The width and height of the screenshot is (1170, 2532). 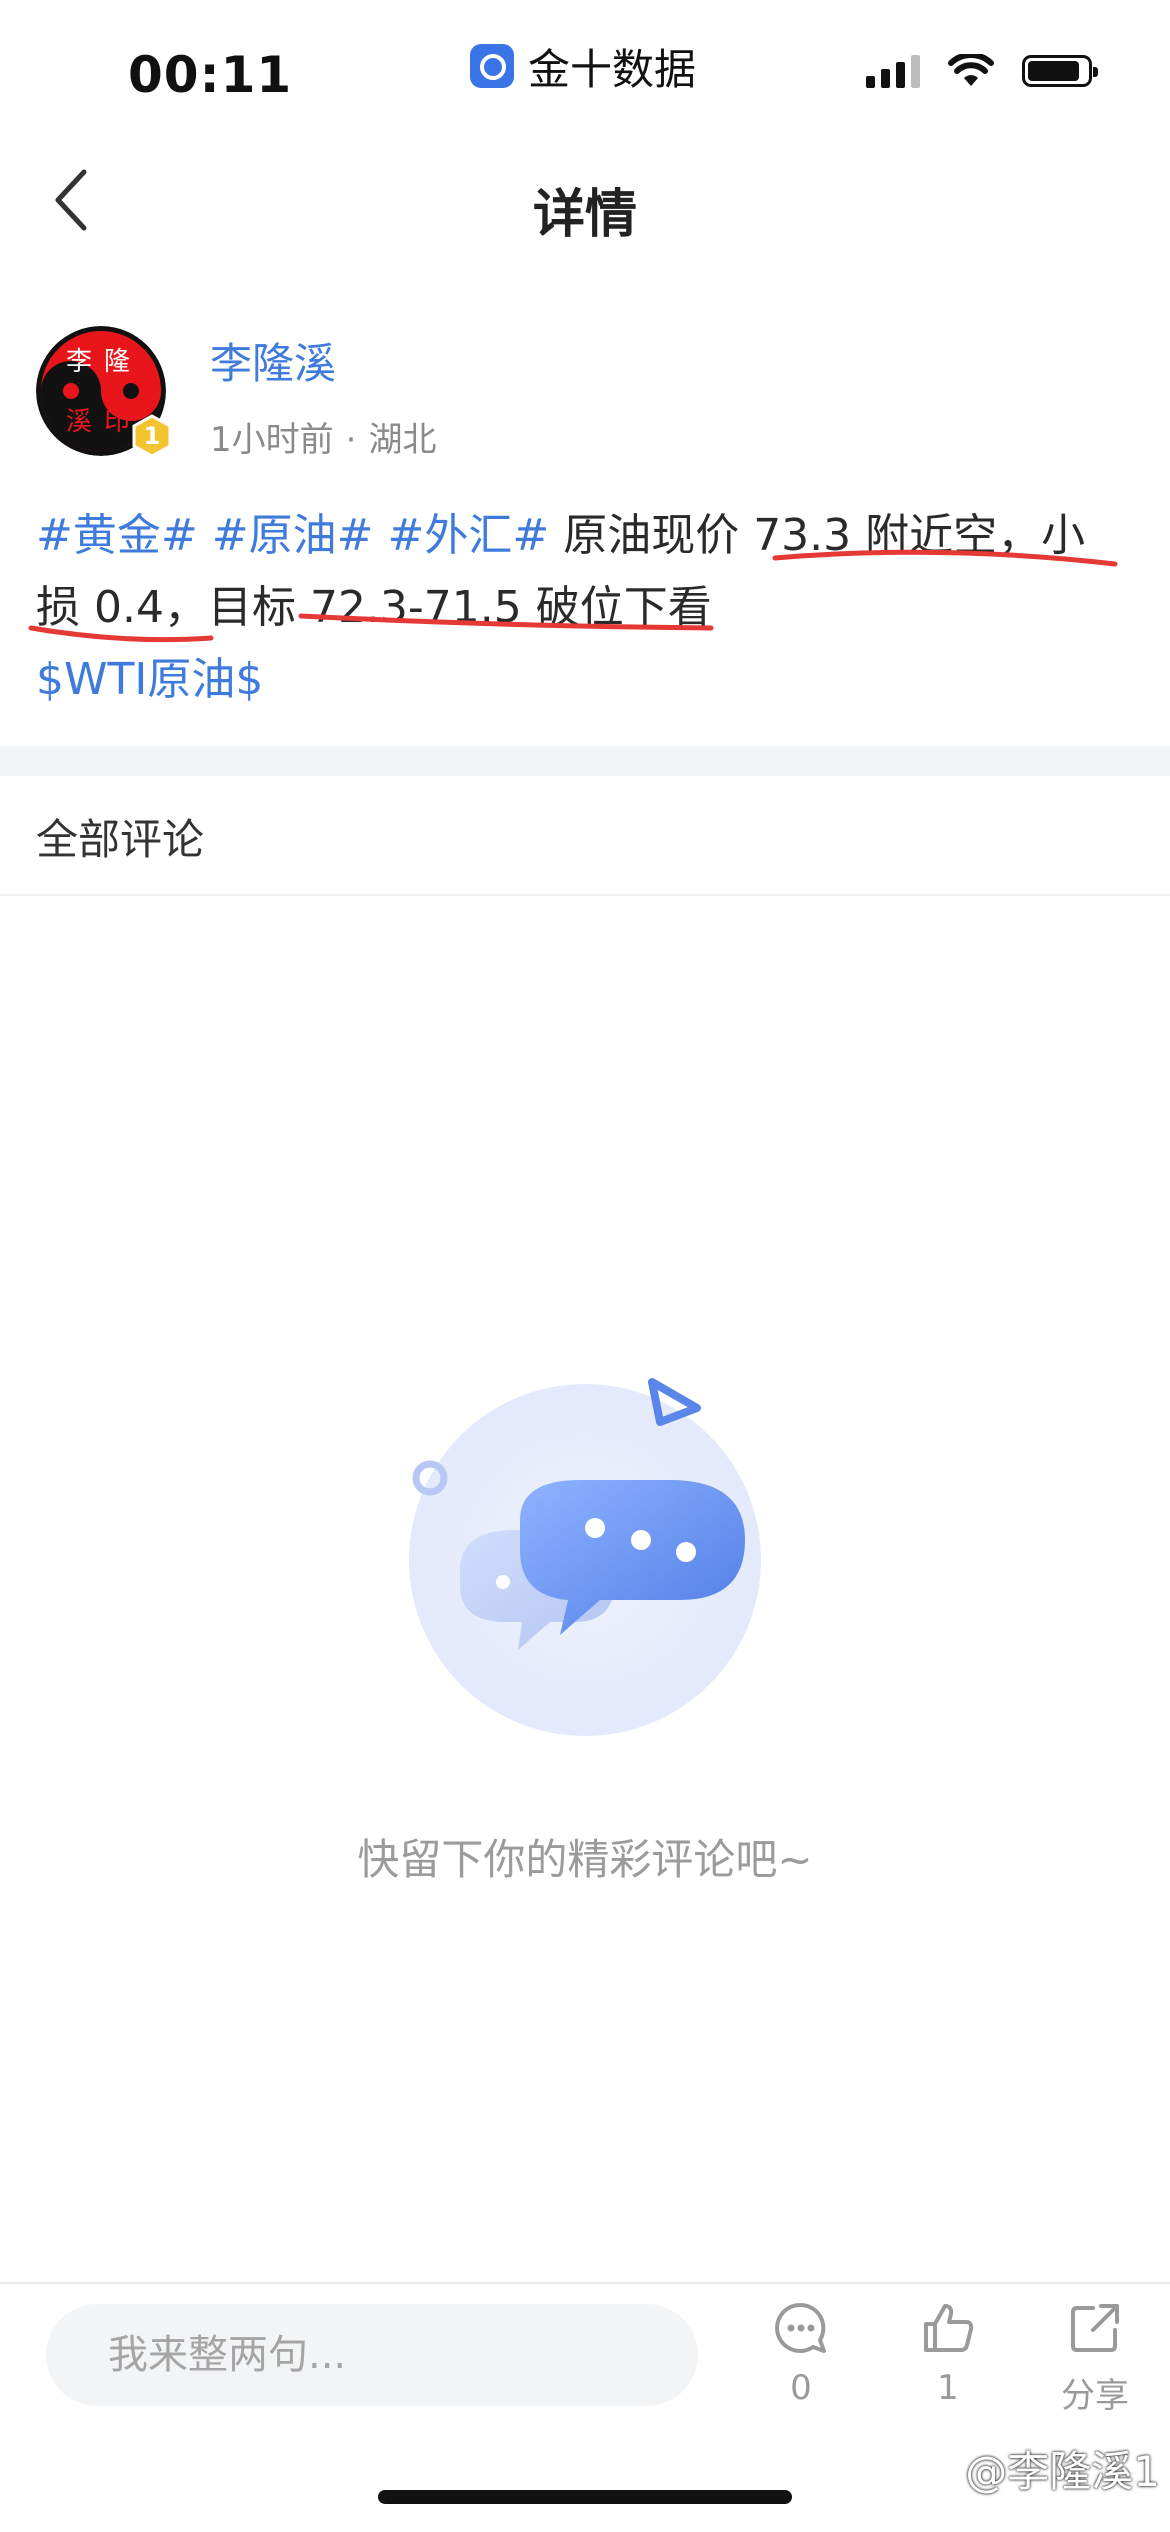 What do you see at coordinates (1095, 2358) in the screenshot?
I see `share-button: 分享` at bounding box center [1095, 2358].